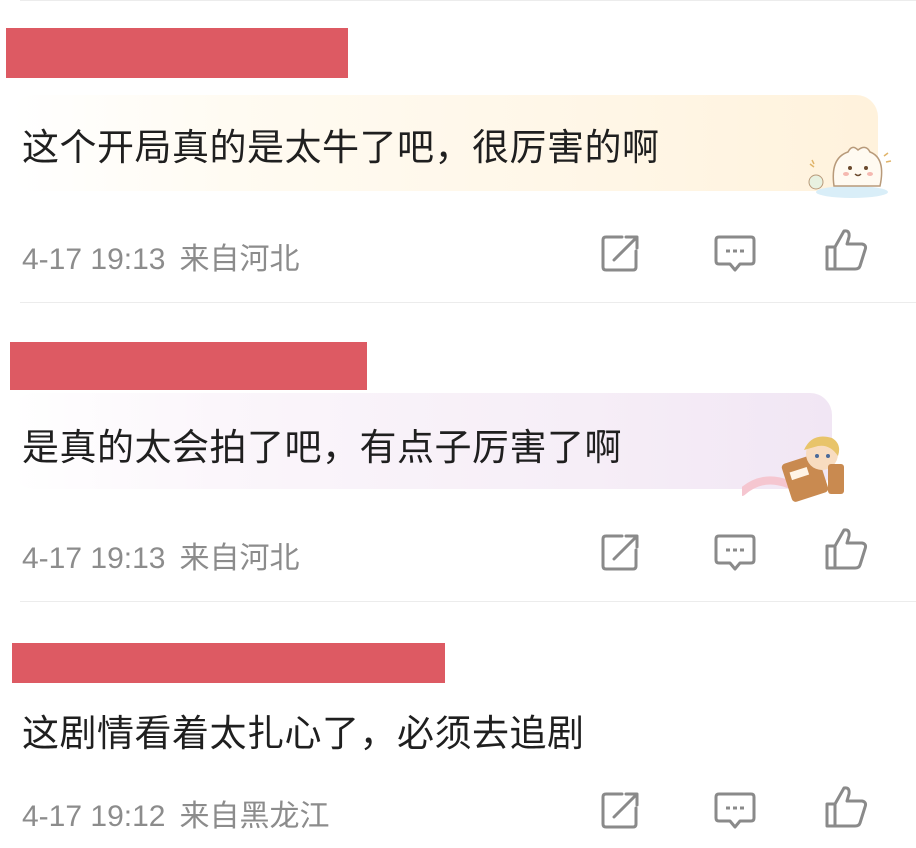  I want to click on comment-text: 这剧情看着太扎心了，必须去追剧, so click(303, 733).